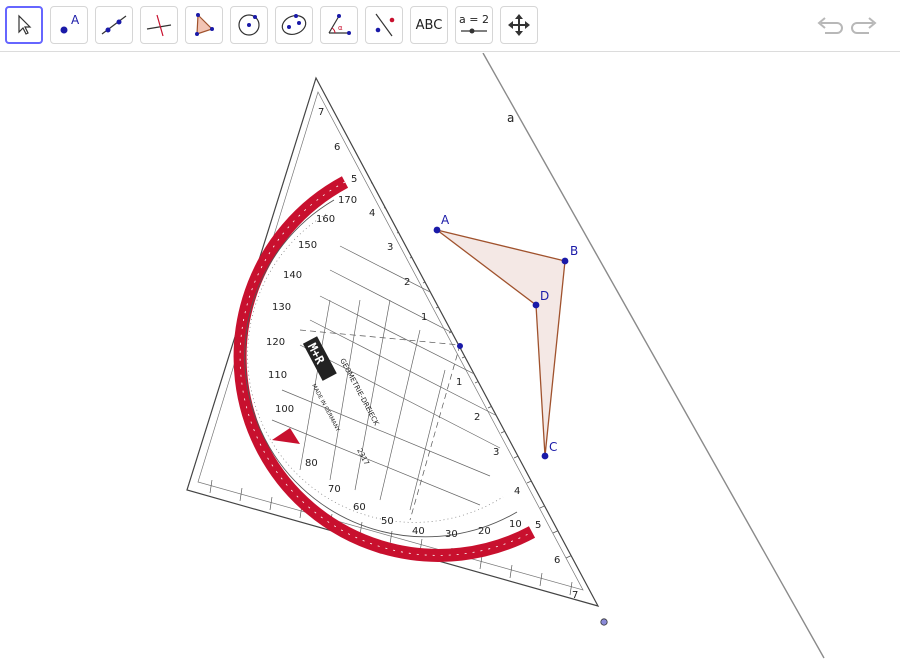 Image resolution: width=900 pixels, height=660 pixels. I want to click on line-through-points-icon, so click(114, 25).